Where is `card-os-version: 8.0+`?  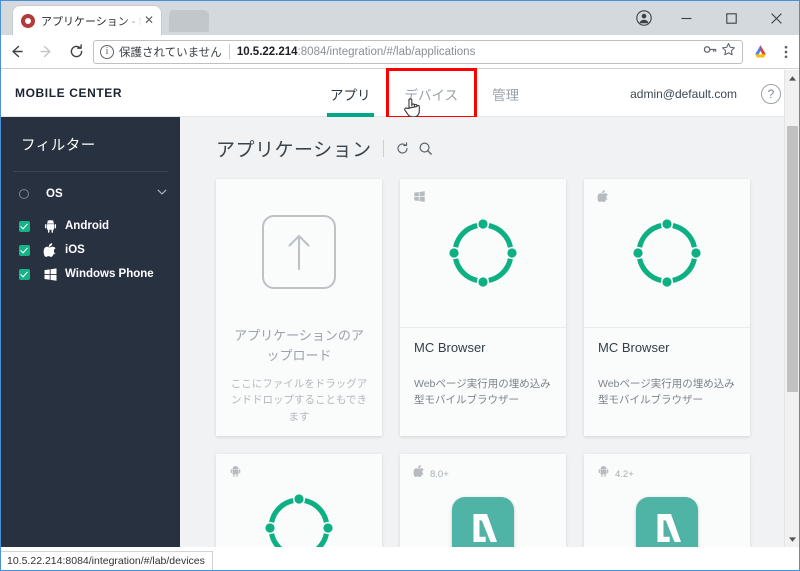
card-os-version: 8.0+ is located at coordinates (439, 474).